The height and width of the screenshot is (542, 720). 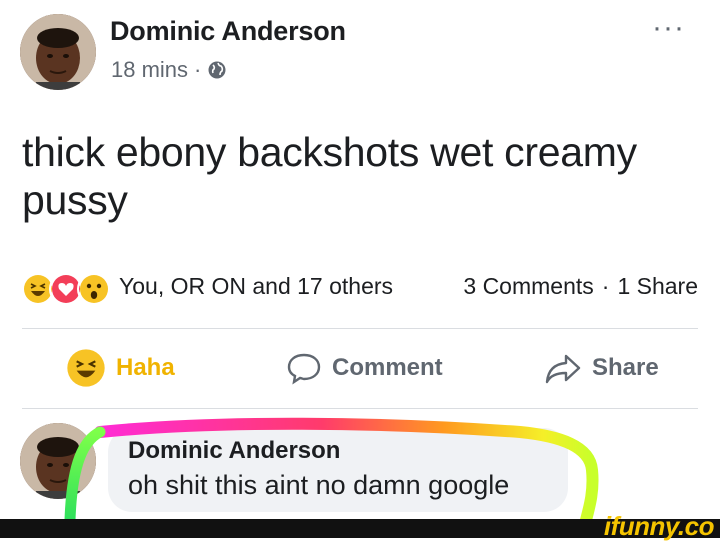 I want to click on post-meta: 18 mins ·, so click(x=169, y=70).